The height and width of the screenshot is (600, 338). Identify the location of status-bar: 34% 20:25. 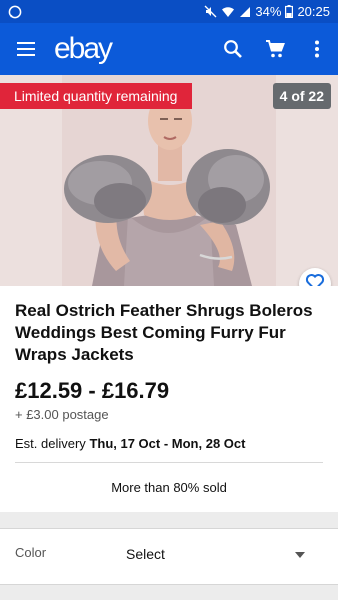
(169, 11).